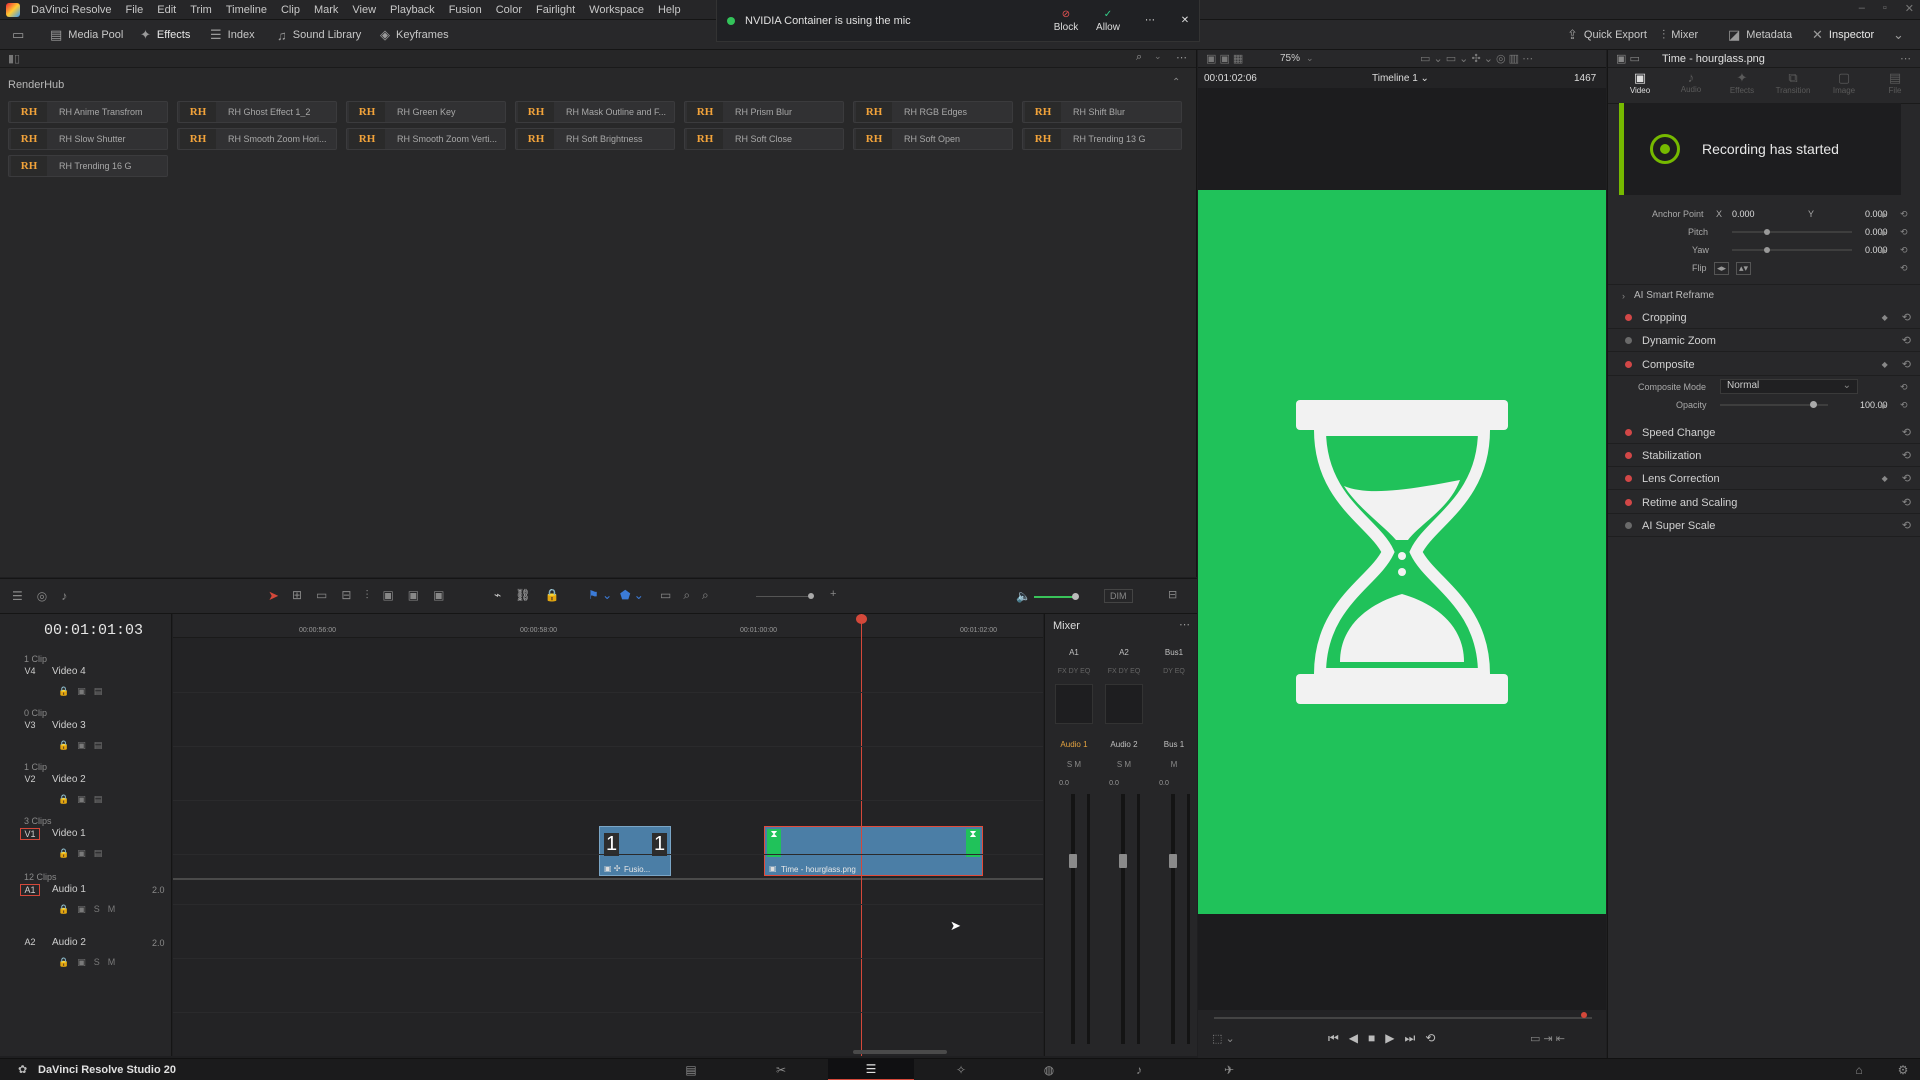  What do you see at coordinates (1158, 56) in the screenshot?
I see `chevron-down-icon: ⌄` at bounding box center [1158, 56].